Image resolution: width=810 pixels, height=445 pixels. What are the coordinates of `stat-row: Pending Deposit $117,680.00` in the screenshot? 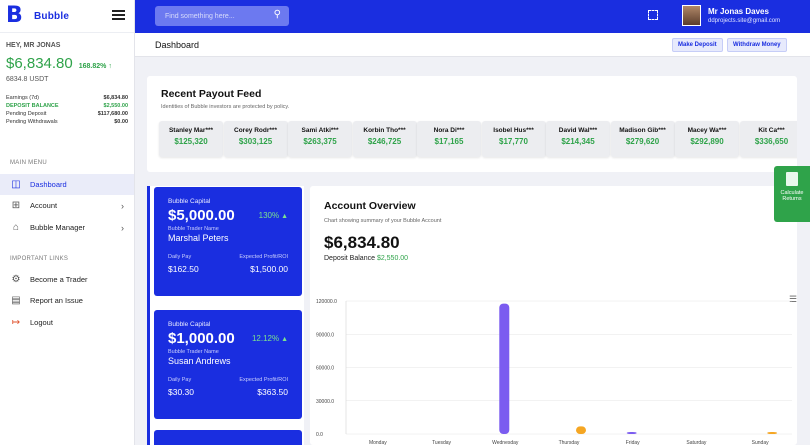 It's located at (67, 114).